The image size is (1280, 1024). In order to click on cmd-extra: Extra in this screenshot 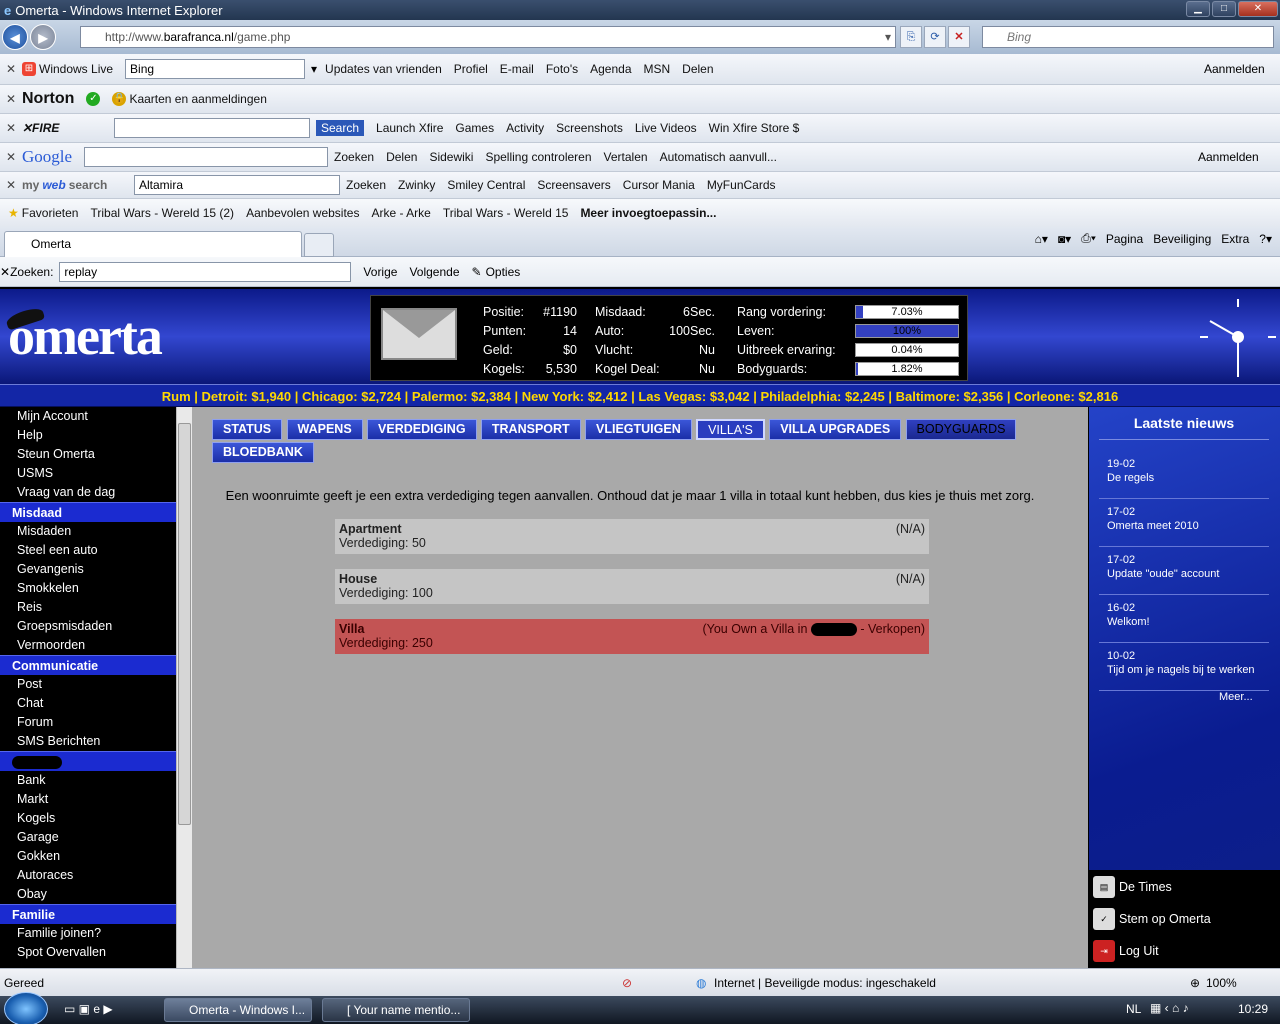, I will do `click(1235, 239)`.